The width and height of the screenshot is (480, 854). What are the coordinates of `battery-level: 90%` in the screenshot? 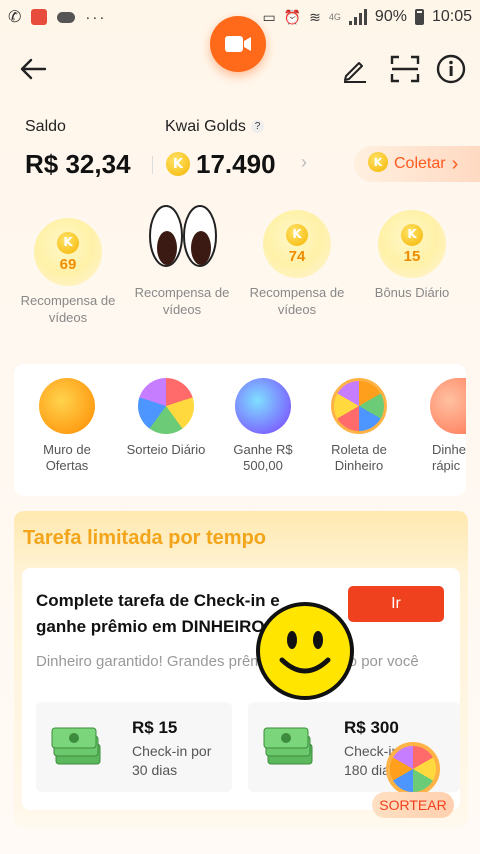 It's located at (390, 16).